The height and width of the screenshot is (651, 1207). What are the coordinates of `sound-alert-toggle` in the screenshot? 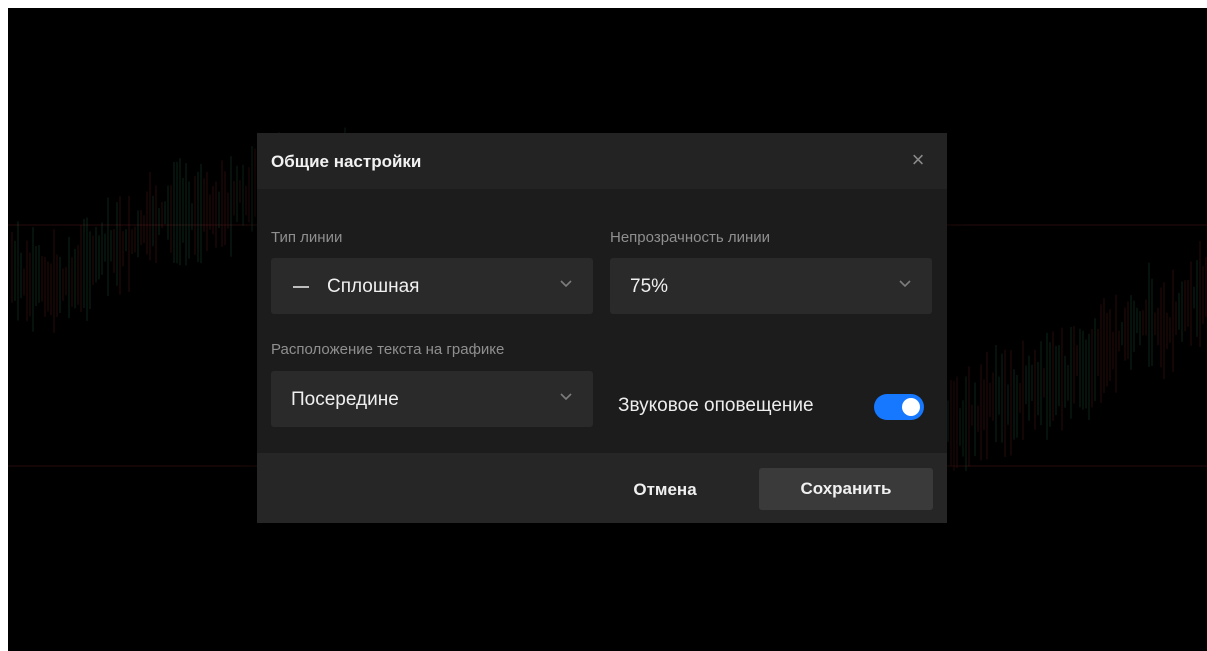 It's located at (899, 407).